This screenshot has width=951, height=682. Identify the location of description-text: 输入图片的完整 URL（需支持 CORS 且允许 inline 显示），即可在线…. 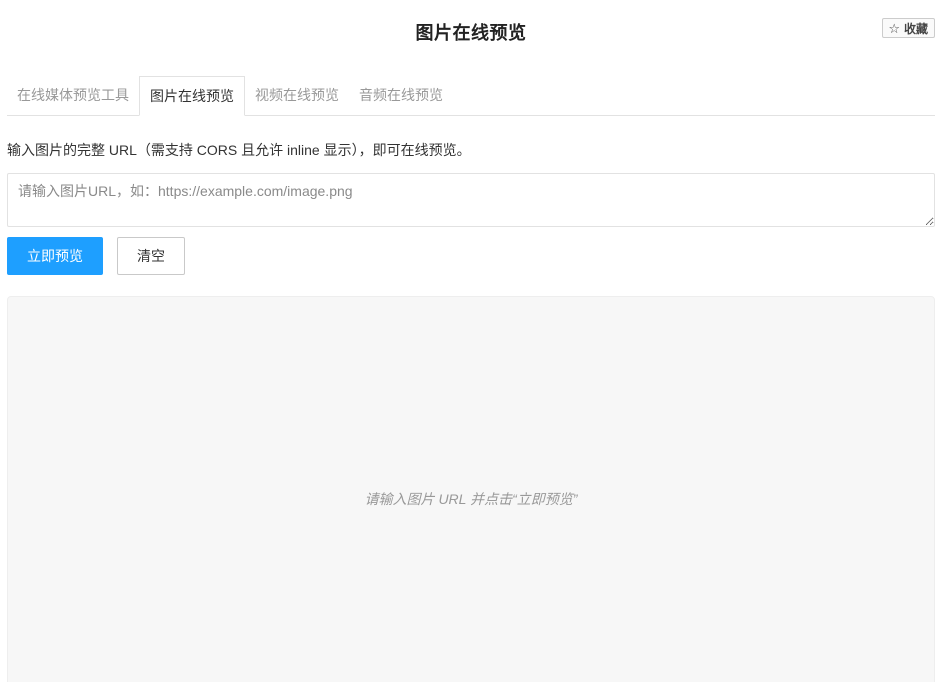
(239, 150).